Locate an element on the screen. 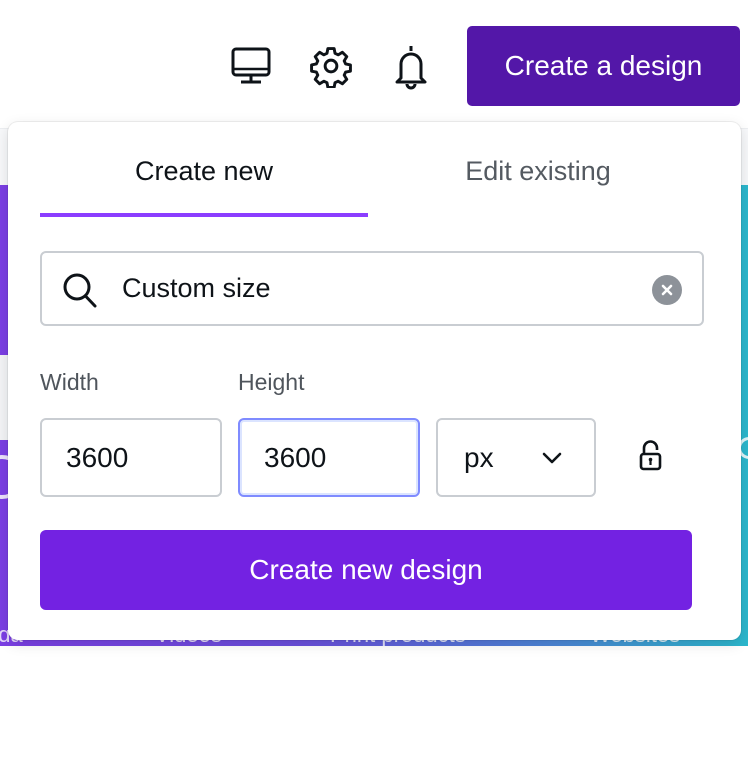 Image resolution: width=748 pixels, height=775 pixels. bell-icon is located at coordinates (411, 68).